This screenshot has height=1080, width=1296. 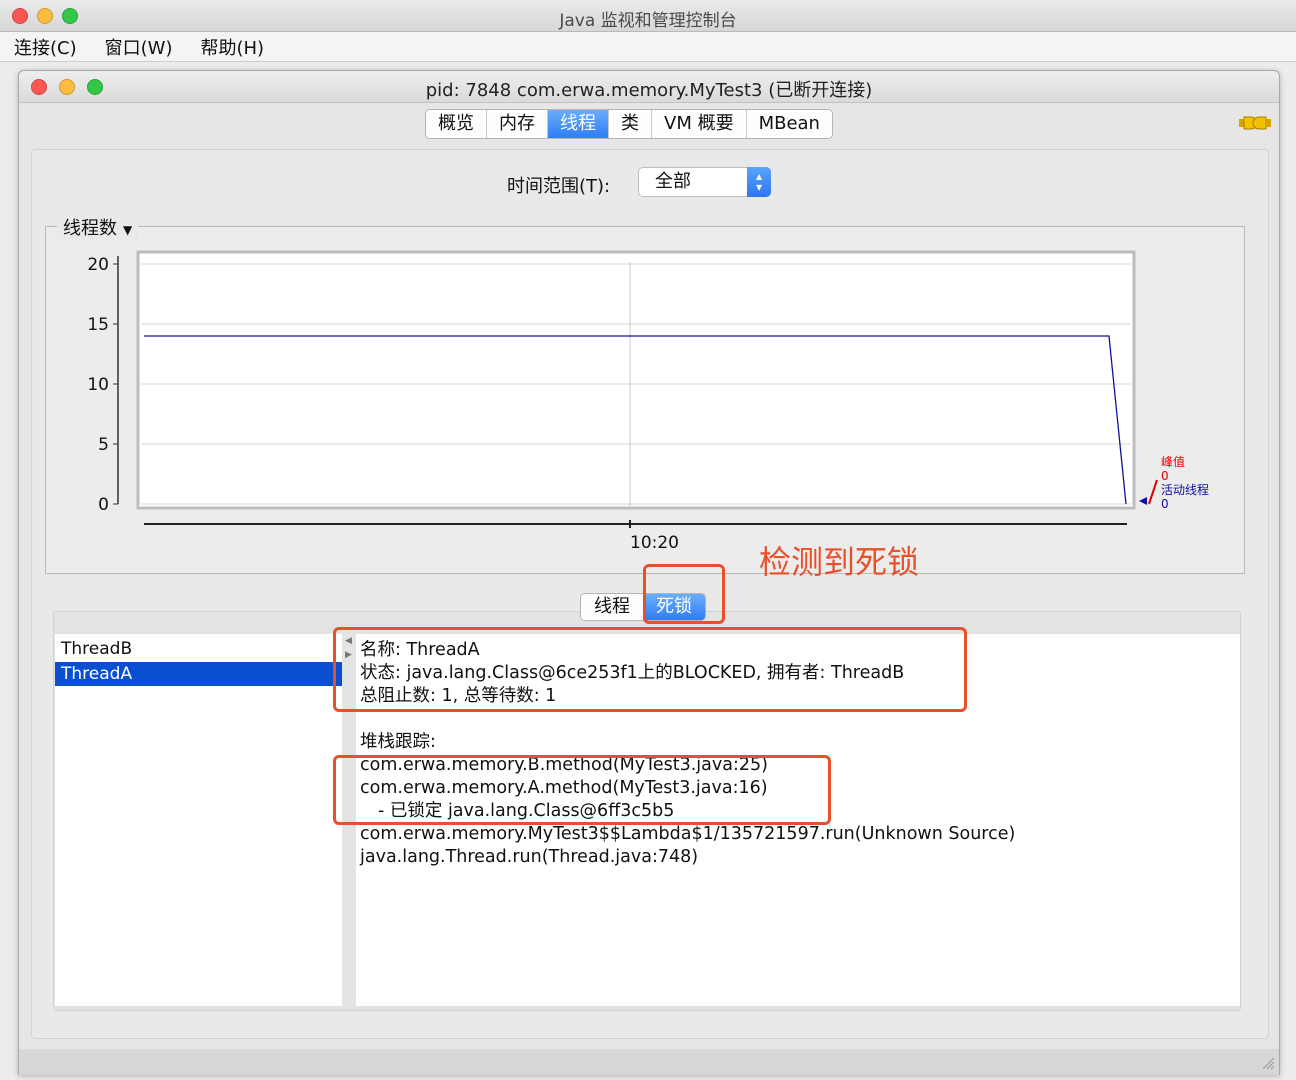 I want to click on highlight-stack-frames, so click(x=582, y=790).